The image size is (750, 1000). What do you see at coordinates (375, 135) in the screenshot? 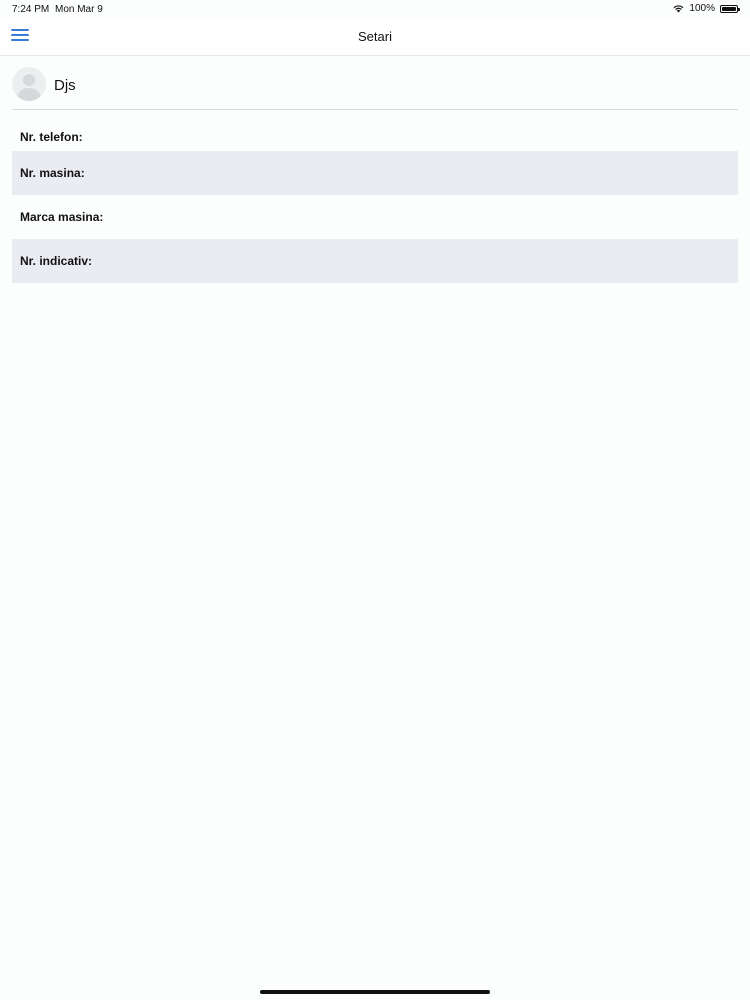
I see `field-phone-number: Nr. telefon:` at bounding box center [375, 135].